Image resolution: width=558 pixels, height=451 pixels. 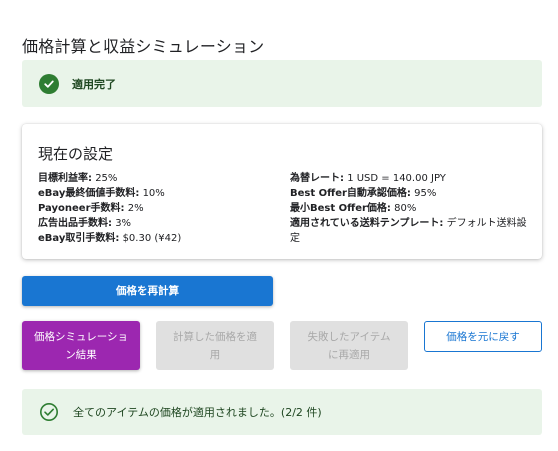 I want to click on setting-row: 為替レート: 1 USD = 140.00 JPY, so click(x=410, y=178).